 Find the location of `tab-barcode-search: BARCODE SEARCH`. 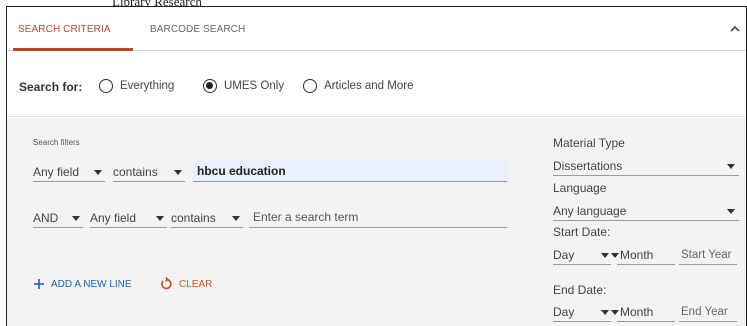

tab-barcode-search: BARCODE SEARCH is located at coordinates (197, 29).